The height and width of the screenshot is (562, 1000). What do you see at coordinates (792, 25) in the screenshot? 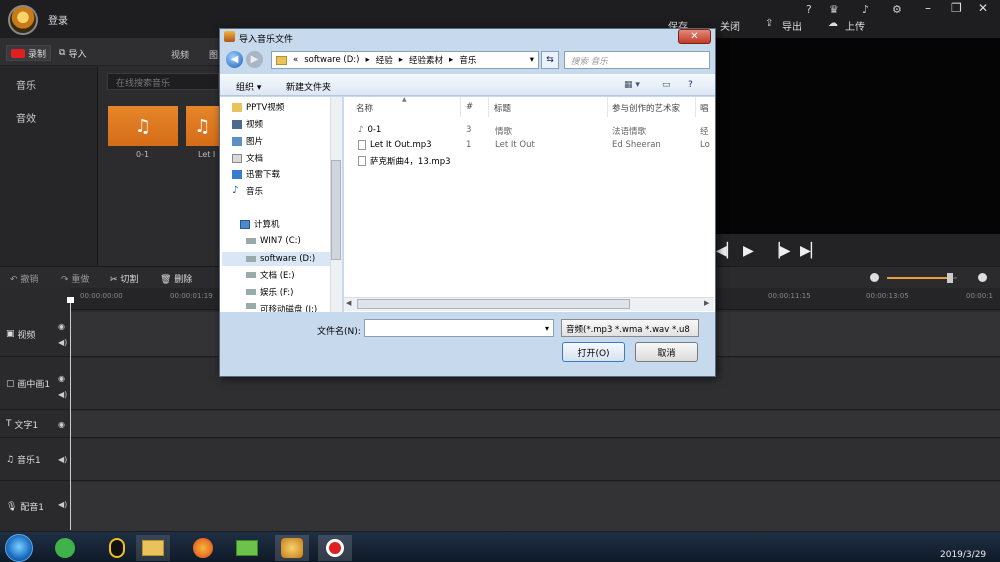
I see `export-button: 导出` at bounding box center [792, 25].